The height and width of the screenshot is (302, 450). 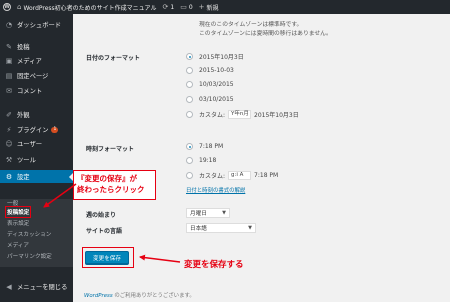 I want to click on sidebar-item-label: ツール, so click(x=26, y=160).